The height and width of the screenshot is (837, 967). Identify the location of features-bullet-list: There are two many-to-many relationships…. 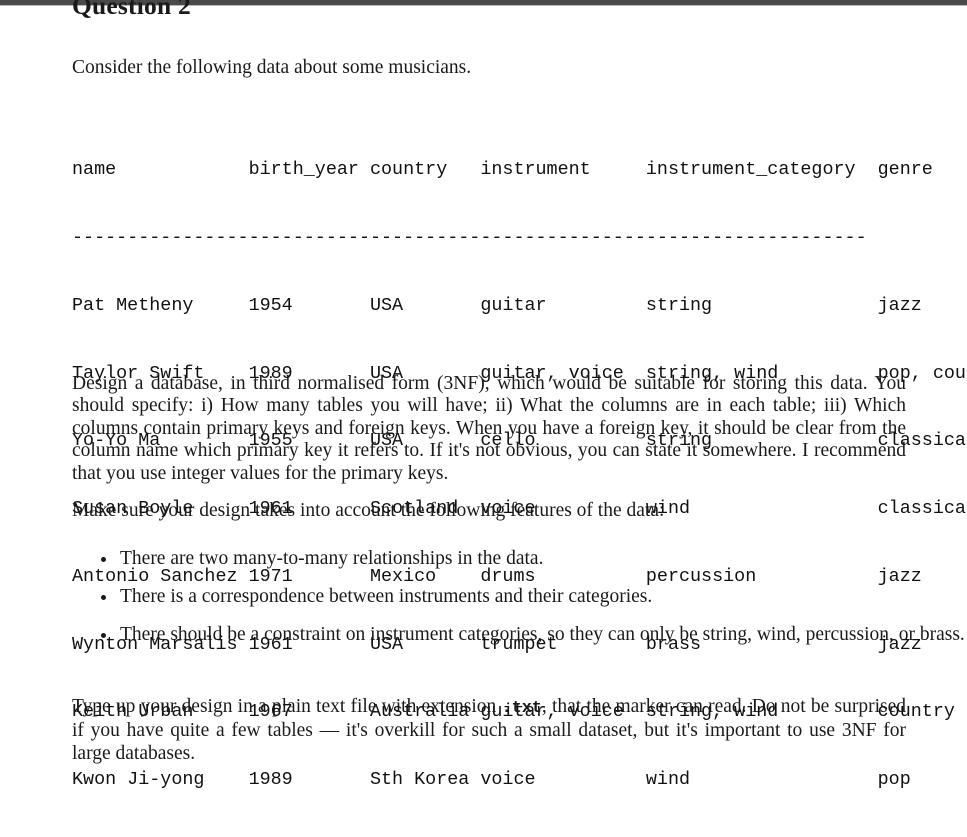
(518, 605).